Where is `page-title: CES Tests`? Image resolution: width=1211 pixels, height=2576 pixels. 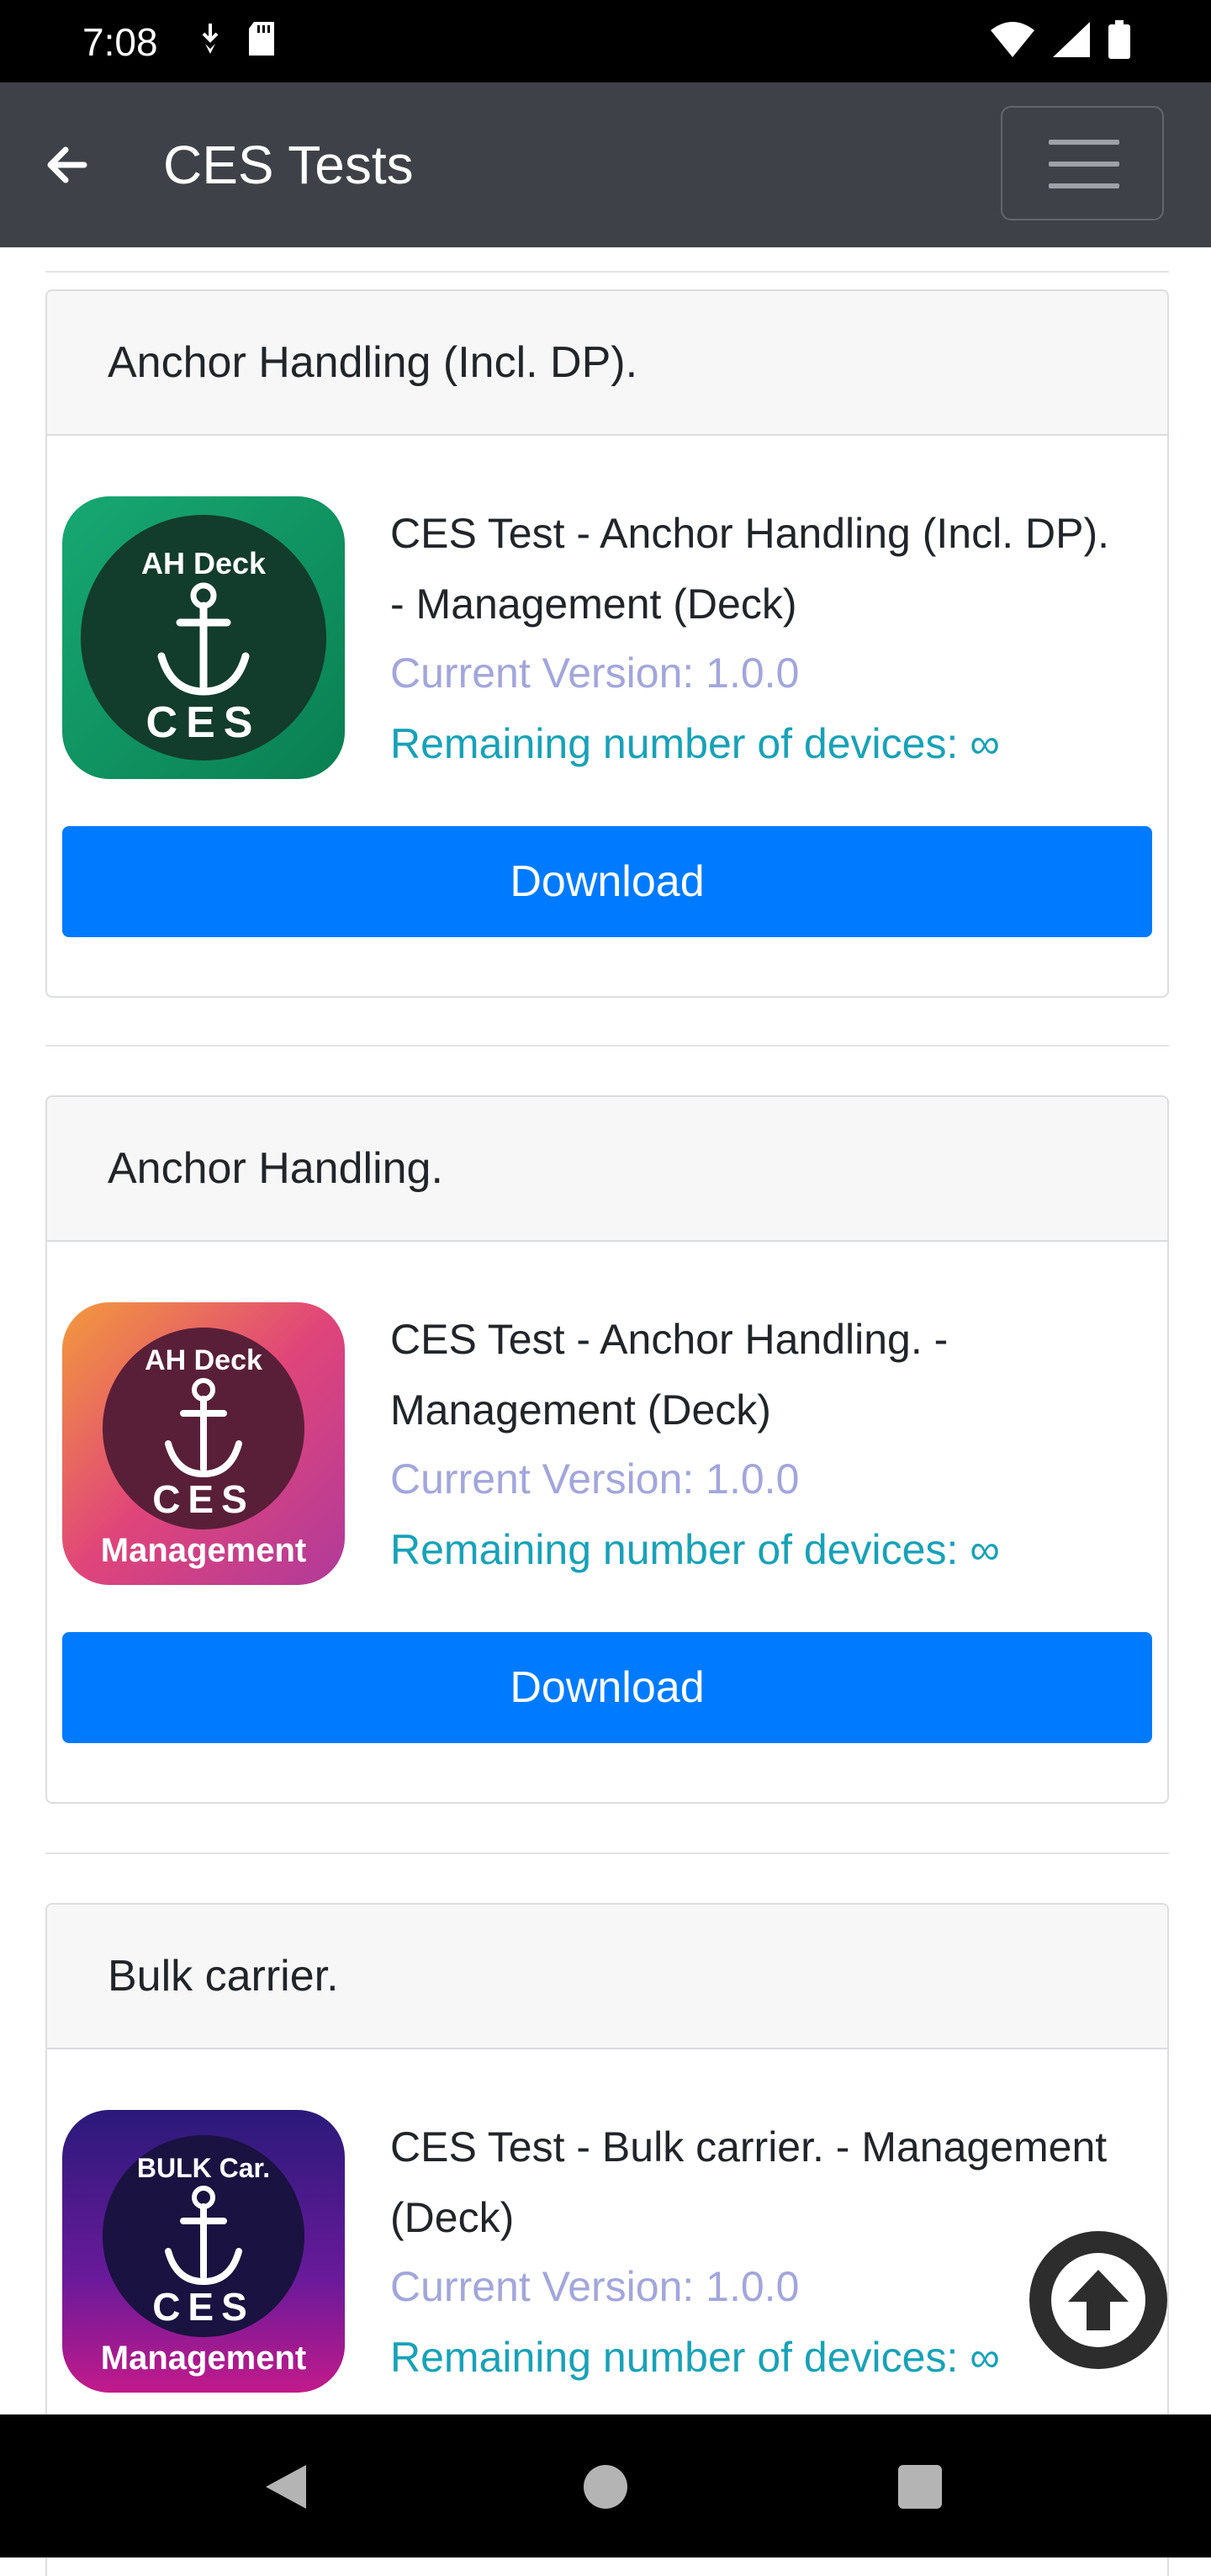 page-title: CES Tests is located at coordinates (288, 165).